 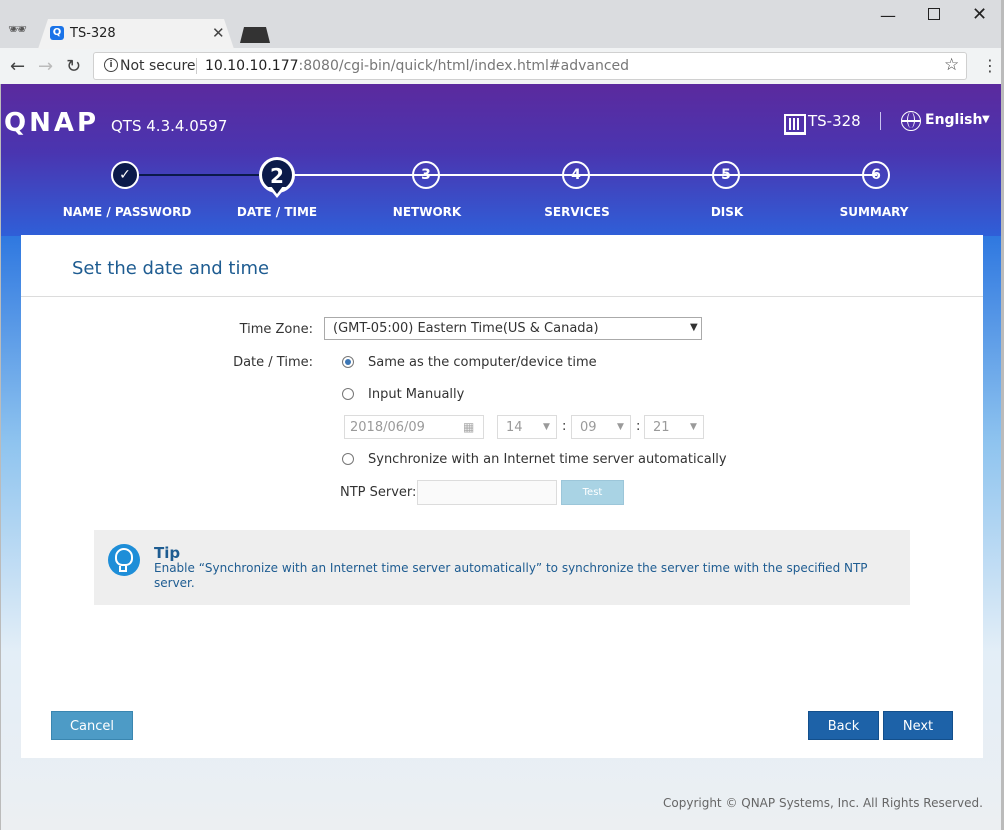 What do you see at coordinates (169, 126) in the screenshot?
I see `firmware-version: QTS 4.3.4.0597` at bounding box center [169, 126].